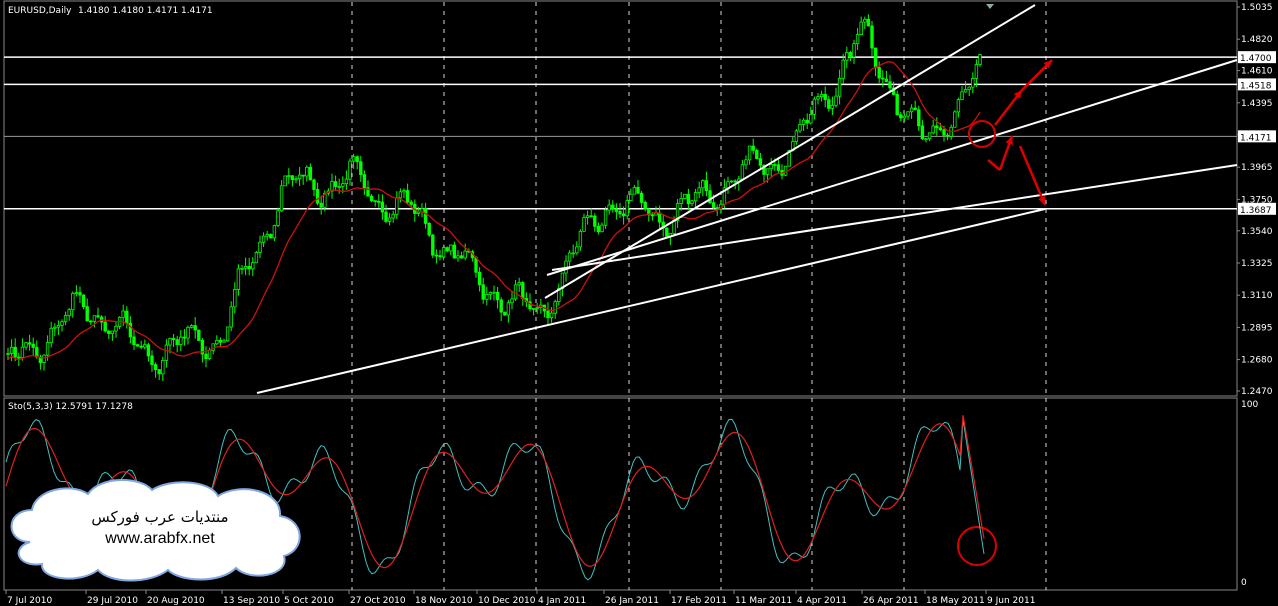  What do you see at coordinates (251, 601) in the screenshot?
I see `date-tick-label: 13 Sep 2010` at bounding box center [251, 601].